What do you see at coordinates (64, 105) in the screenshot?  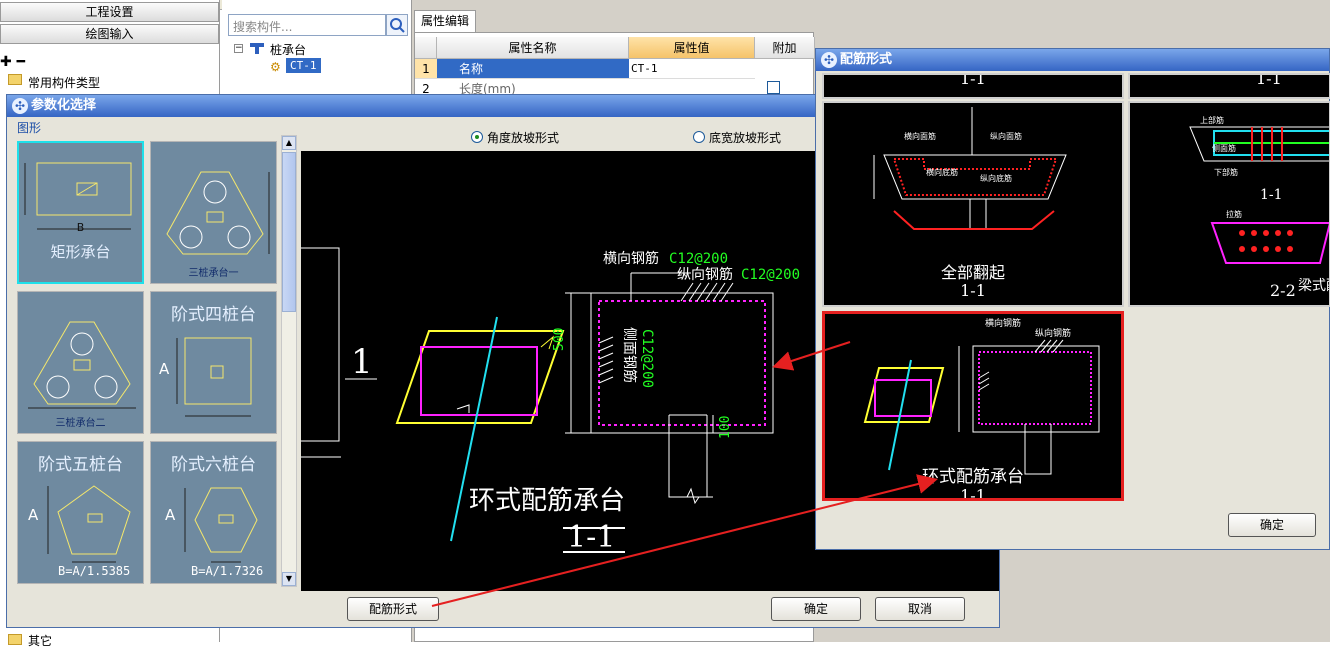 I see `dialog-title: 参数化选择` at bounding box center [64, 105].